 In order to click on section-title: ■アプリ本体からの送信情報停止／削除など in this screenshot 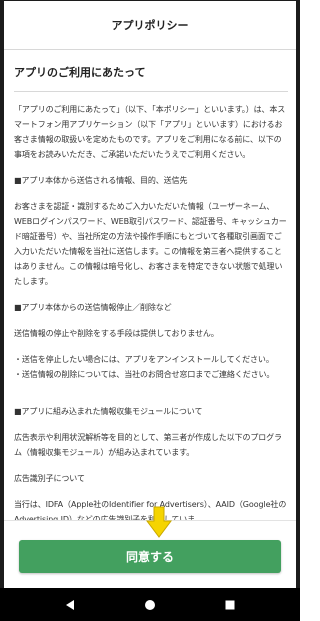, I will do `click(93, 307)`.